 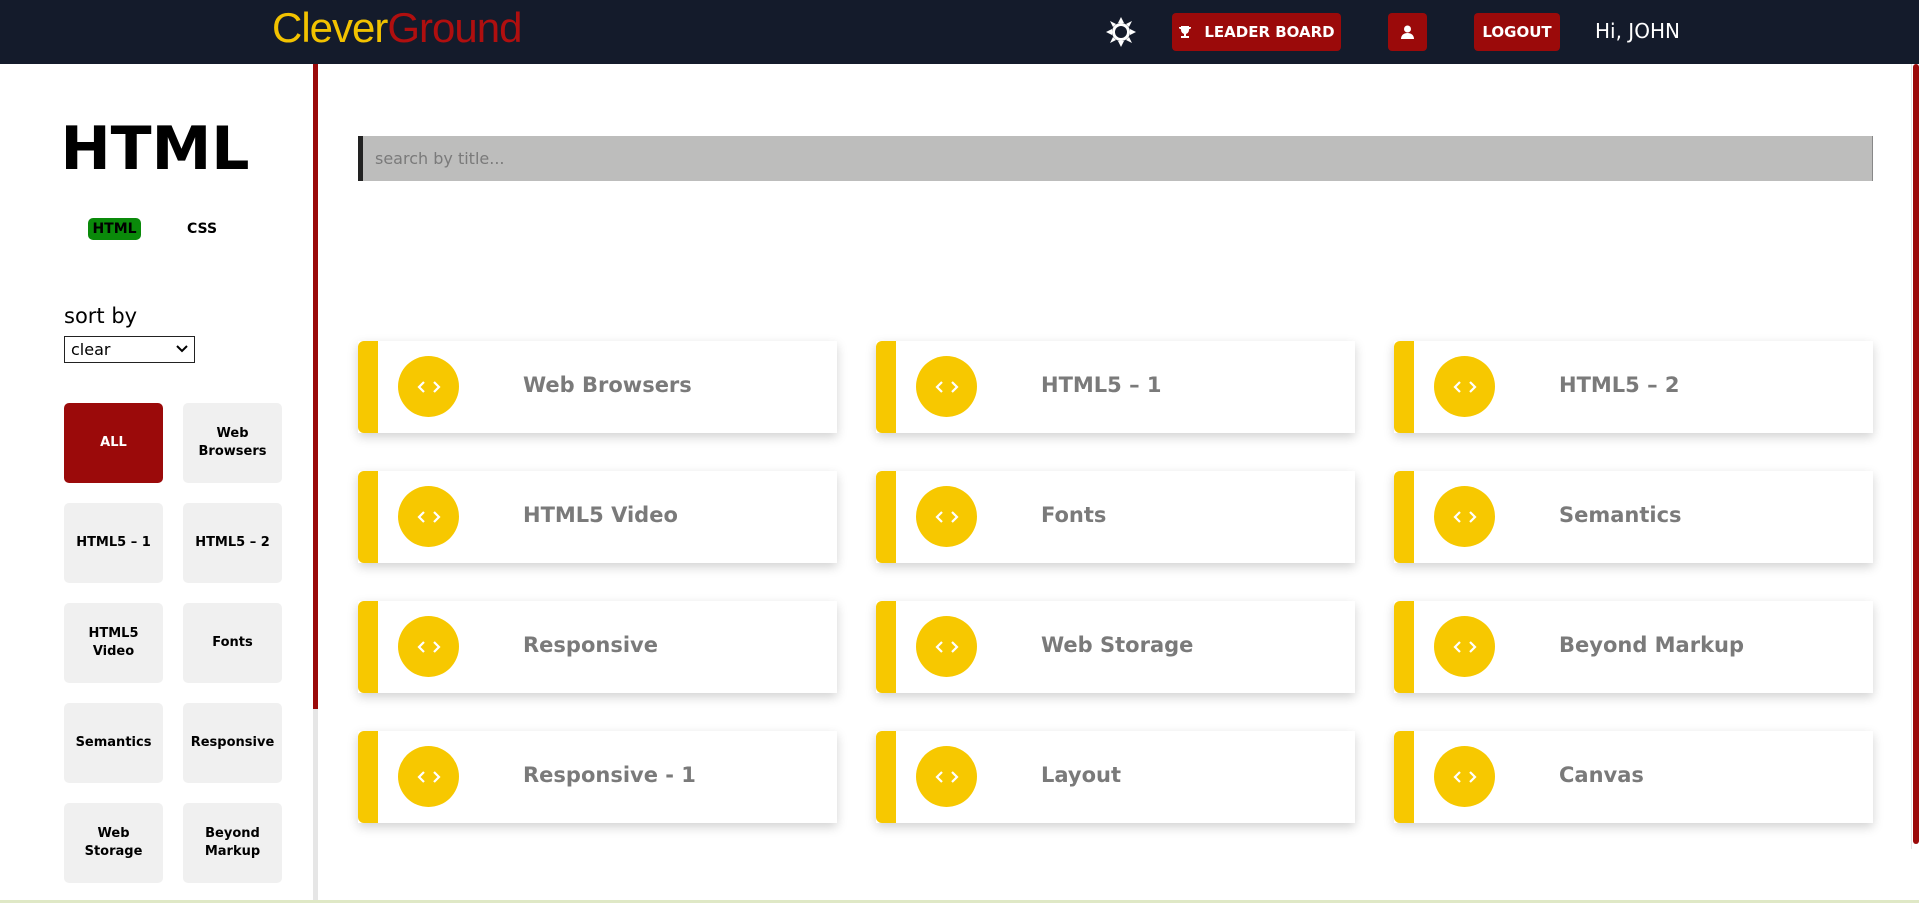 I want to click on filter-html5-video: HTML5 Video, so click(x=113, y=643).